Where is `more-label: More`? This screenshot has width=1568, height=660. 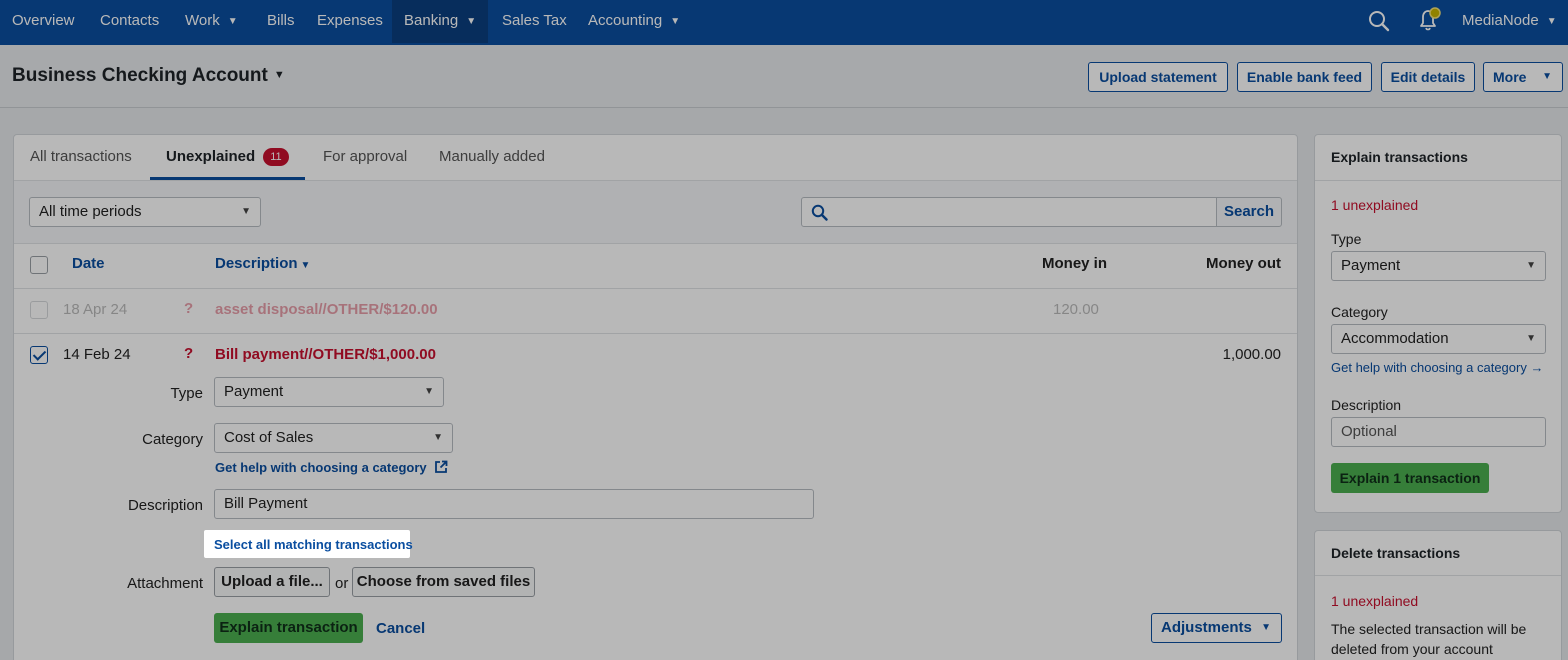
more-label: More is located at coordinates (1510, 77).